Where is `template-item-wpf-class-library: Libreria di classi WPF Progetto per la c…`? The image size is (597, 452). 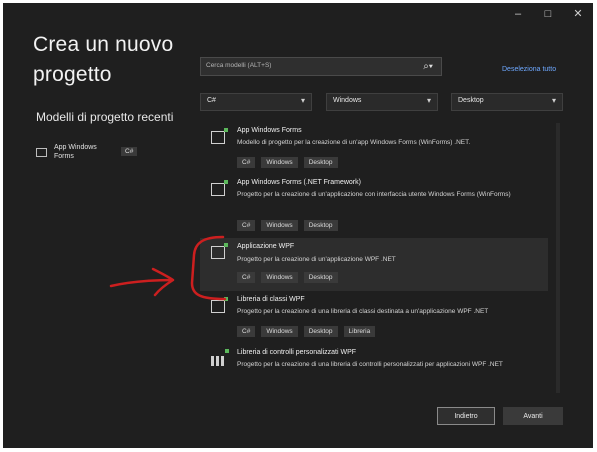
template-item-wpf-class-library: Libreria di classi WPF Progetto per la c… is located at coordinates (374, 320).